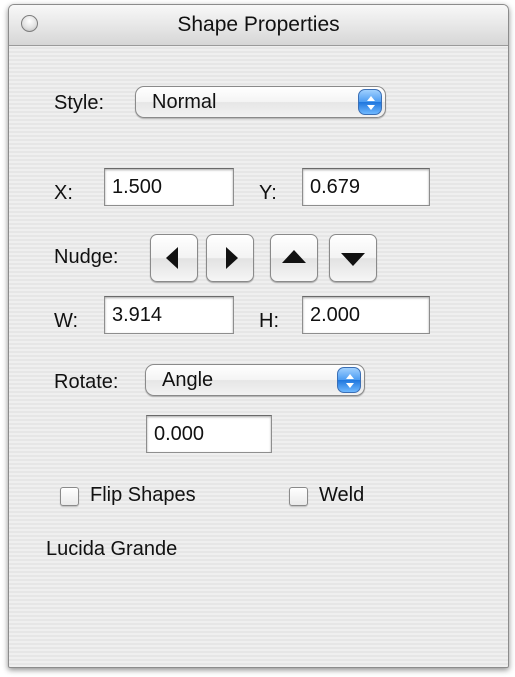 This screenshot has height=677, width=515. I want to click on rotate-popup-value: Angle, so click(188, 380).